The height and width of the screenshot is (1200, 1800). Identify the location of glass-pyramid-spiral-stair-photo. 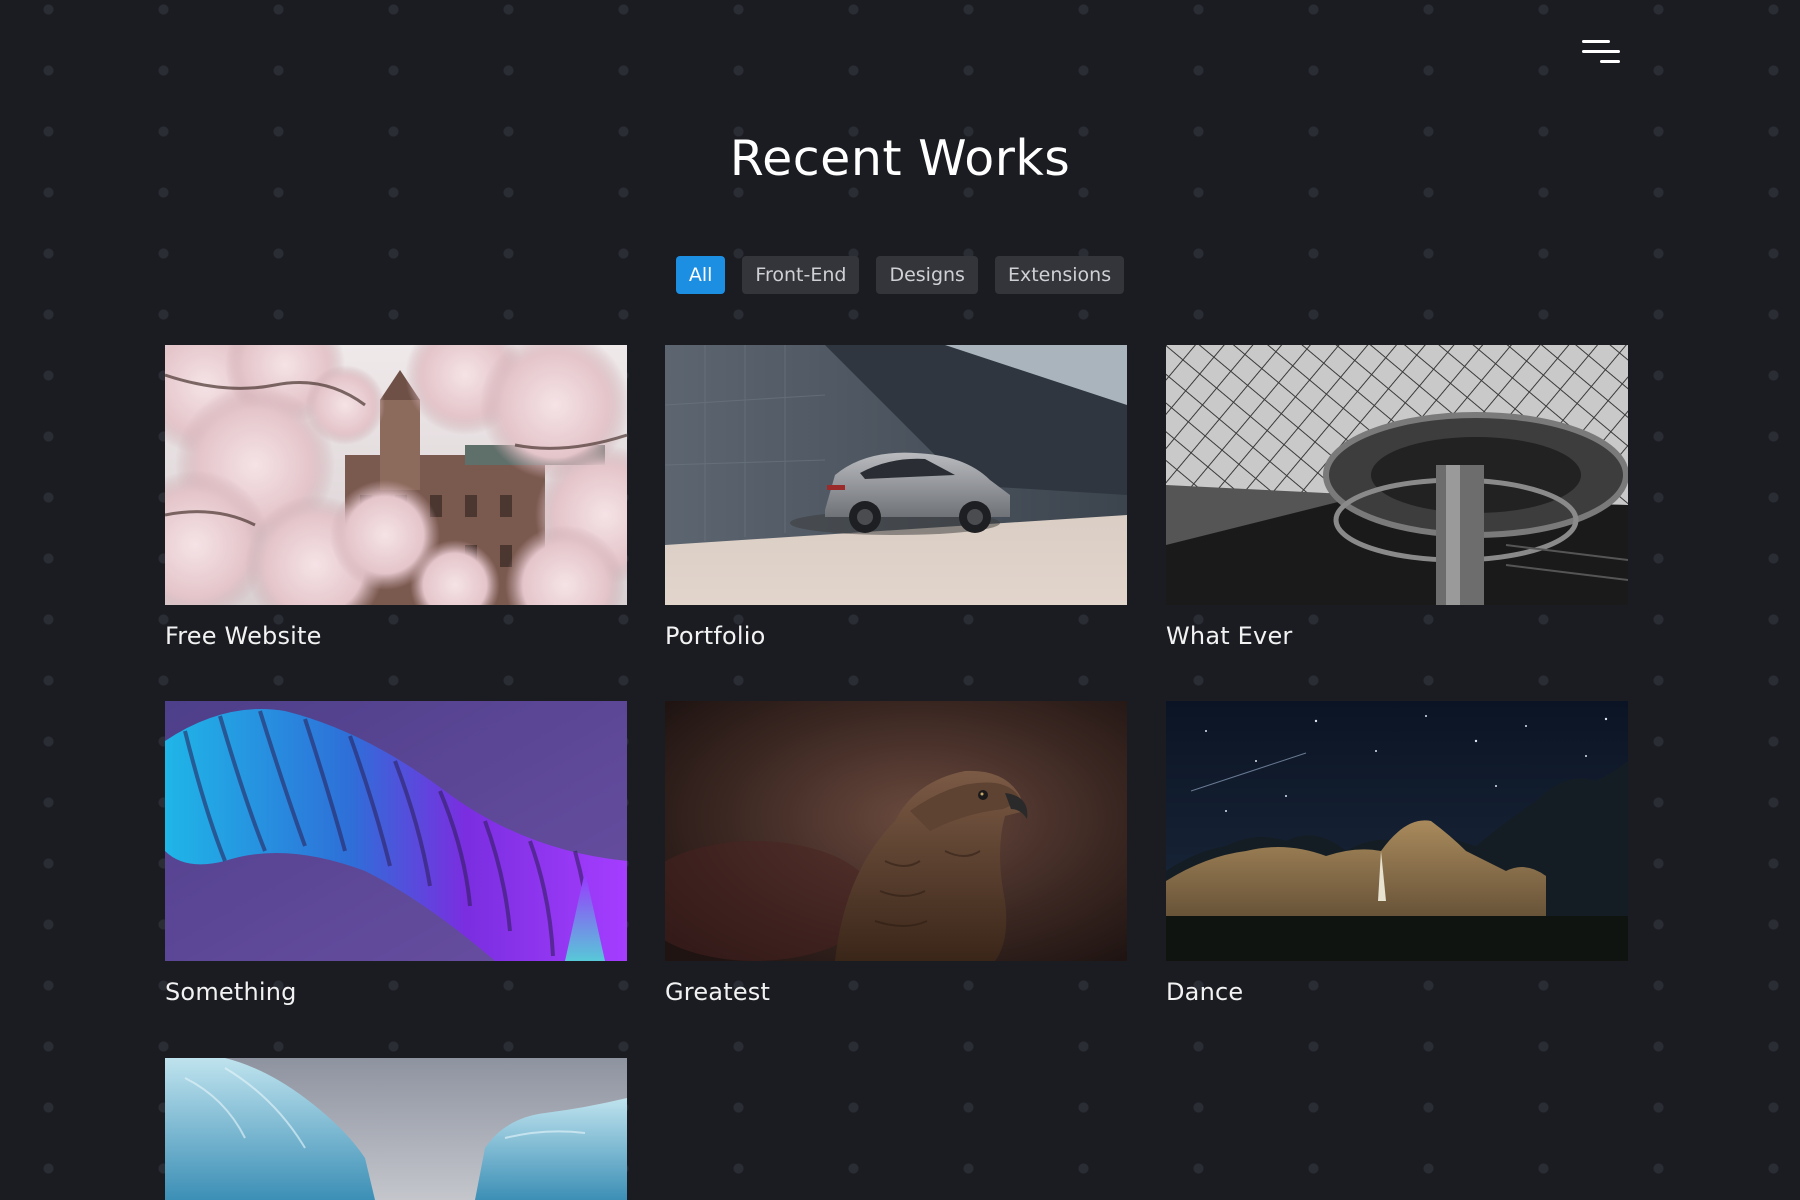
(1397, 475).